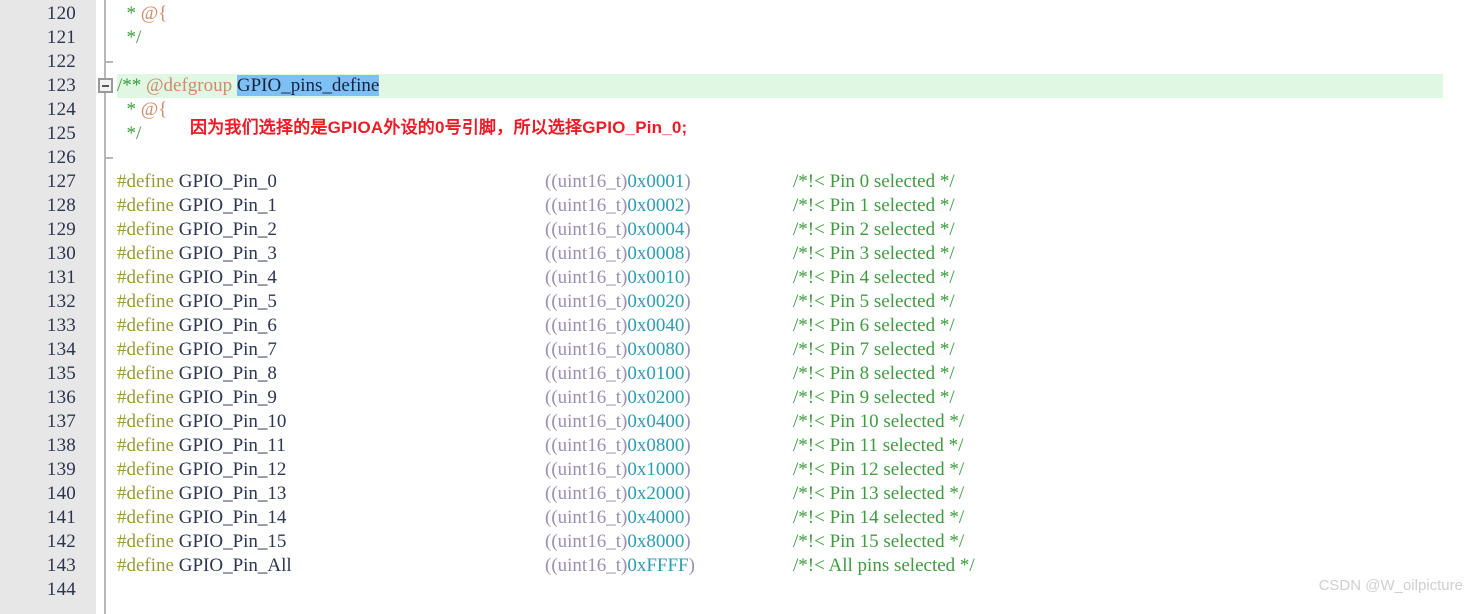  What do you see at coordinates (874, 397) in the screenshot?
I see `line-comment-token: /*!< Pin 9 selected */` at bounding box center [874, 397].